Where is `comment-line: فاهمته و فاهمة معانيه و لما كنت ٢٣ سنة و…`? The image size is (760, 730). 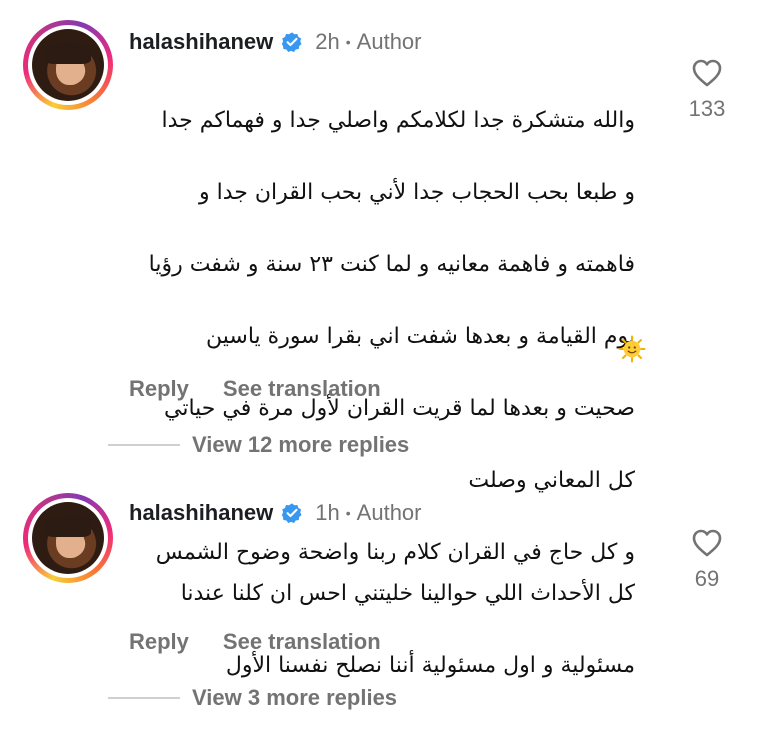 comment-line: فاهمته و فاهمة معانيه و لما كنت ٢٣ سنة و… is located at coordinates (391, 264).